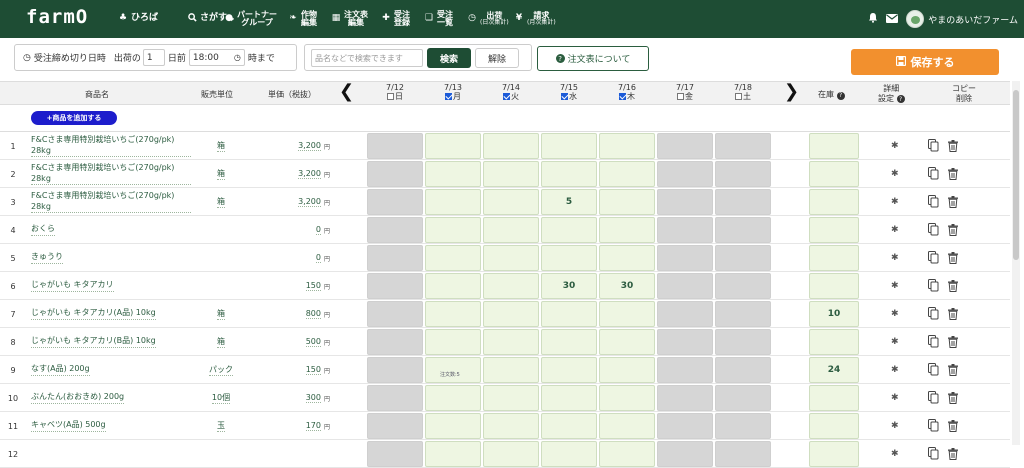 Image resolution: width=1024 pixels, height=468 pixels. What do you see at coordinates (367, 58) in the screenshot?
I see `search-input: 品名などで検索できます` at bounding box center [367, 58].